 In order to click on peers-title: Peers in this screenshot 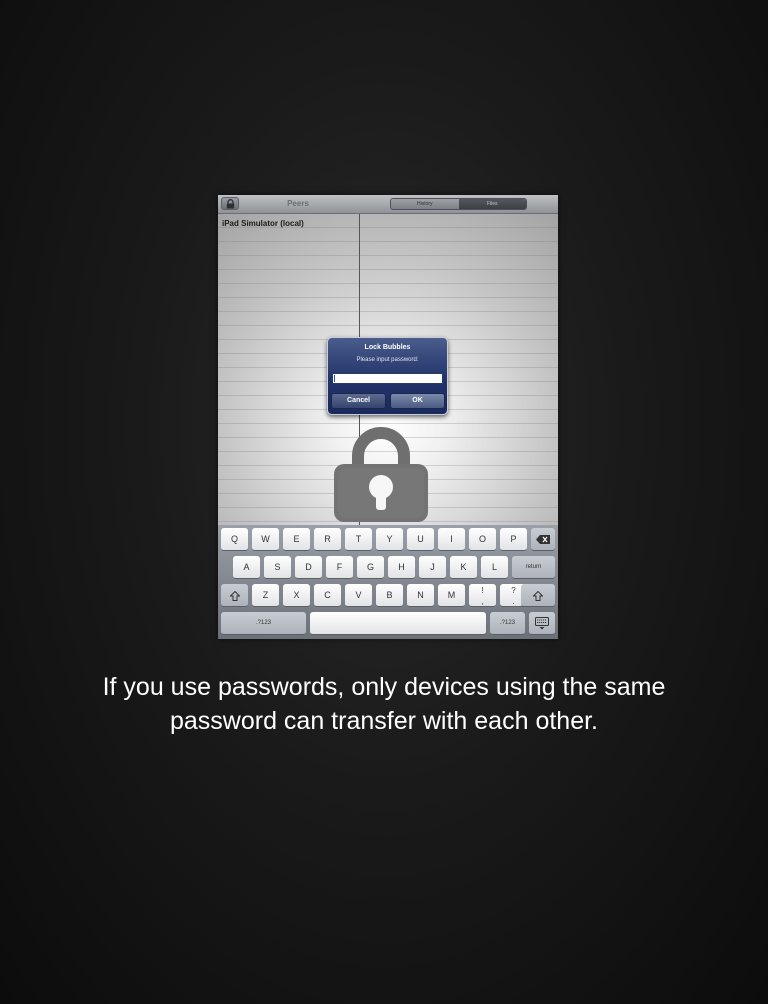, I will do `click(298, 203)`.